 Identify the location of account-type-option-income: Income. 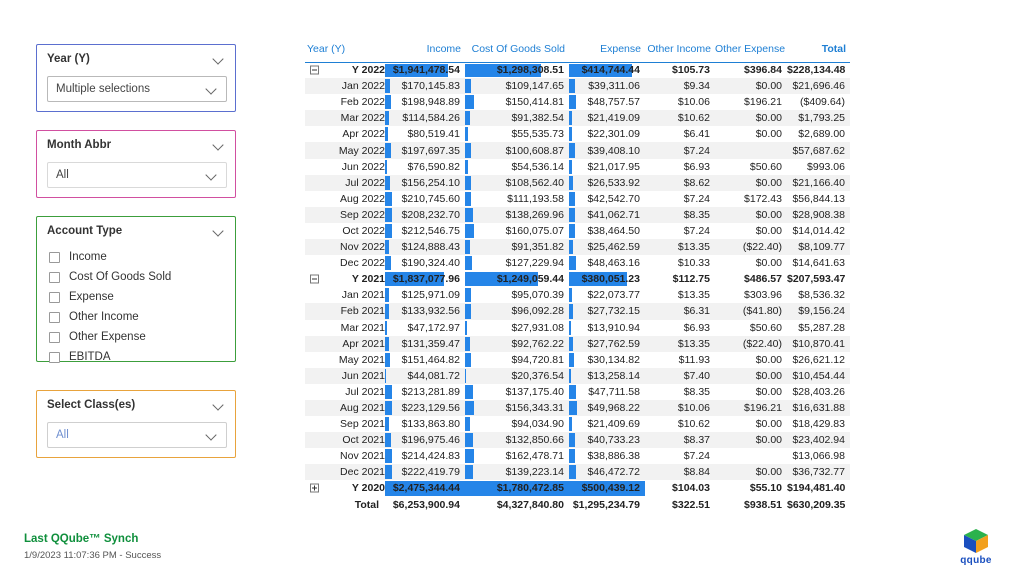
(137, 257).